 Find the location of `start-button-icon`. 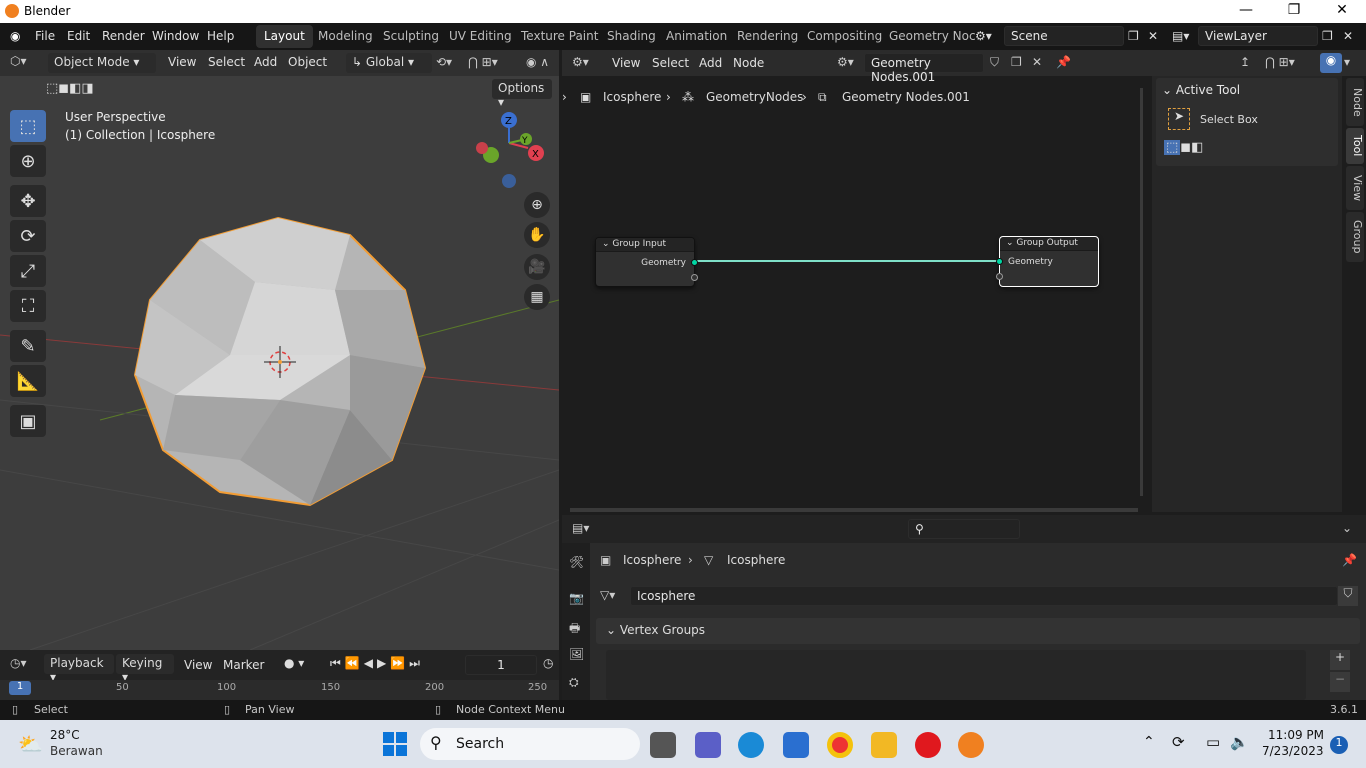

start-button-icon is located at coordinates (395, 744).